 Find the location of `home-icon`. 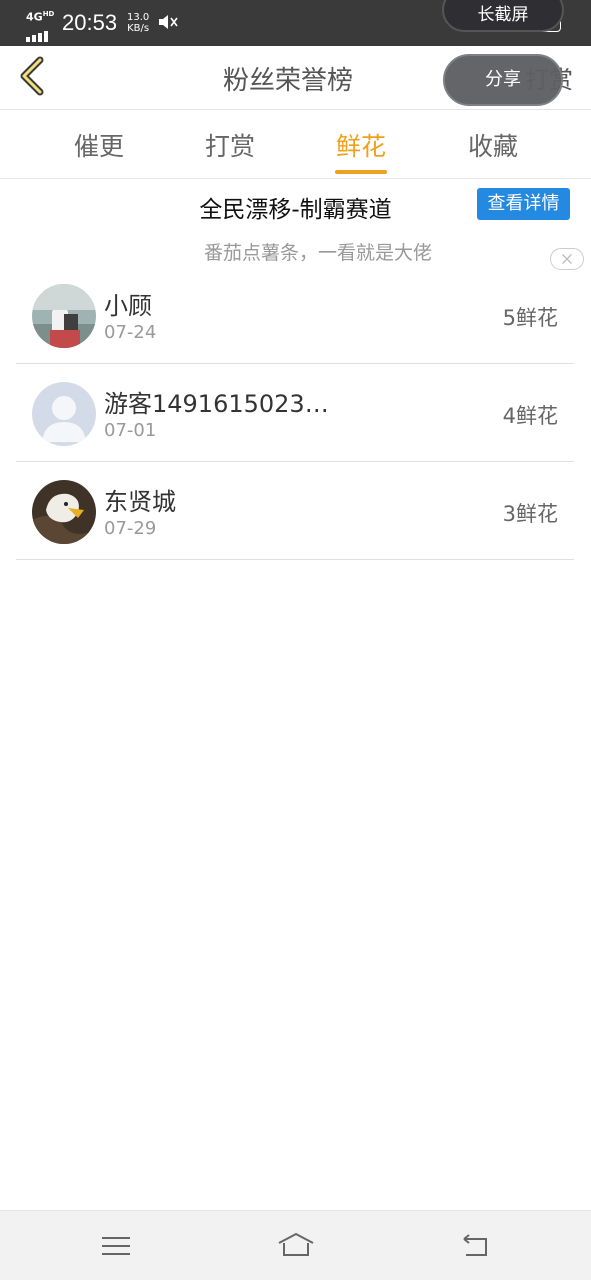

home-icon is located at coordinates (296, 1246).